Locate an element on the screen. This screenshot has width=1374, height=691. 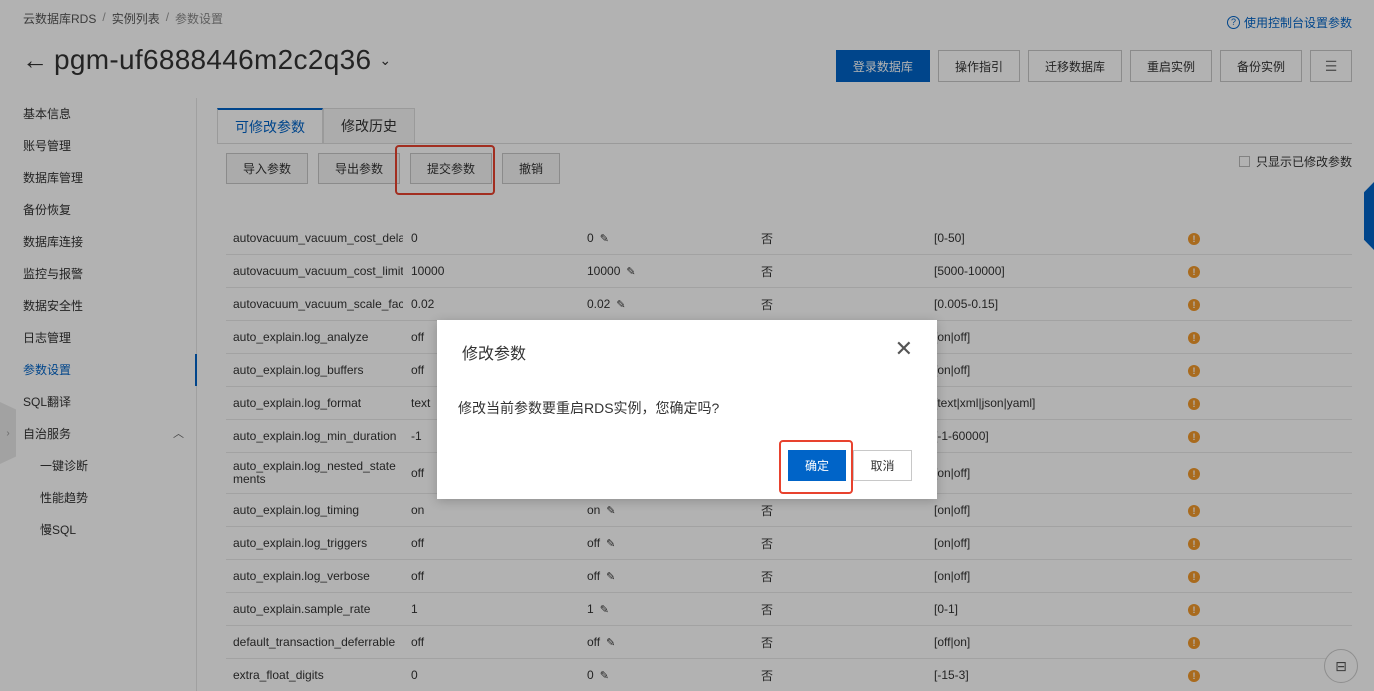
close-icon: ✕ is located at coordinates (904, 349).